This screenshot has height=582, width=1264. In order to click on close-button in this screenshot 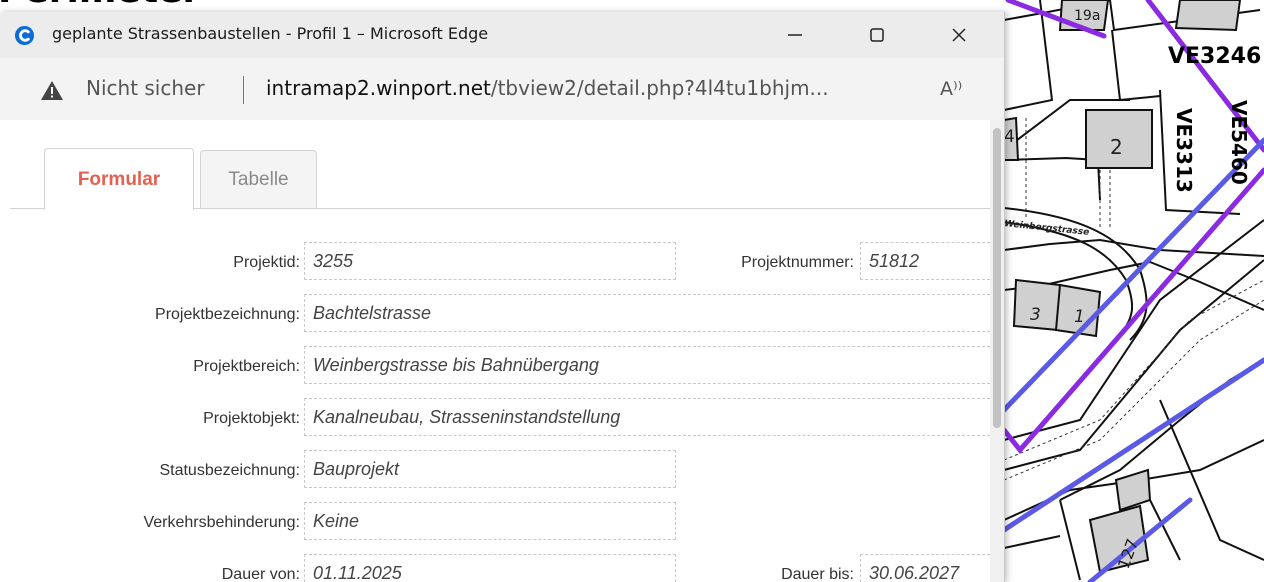, I will do `click(959, 35)`.